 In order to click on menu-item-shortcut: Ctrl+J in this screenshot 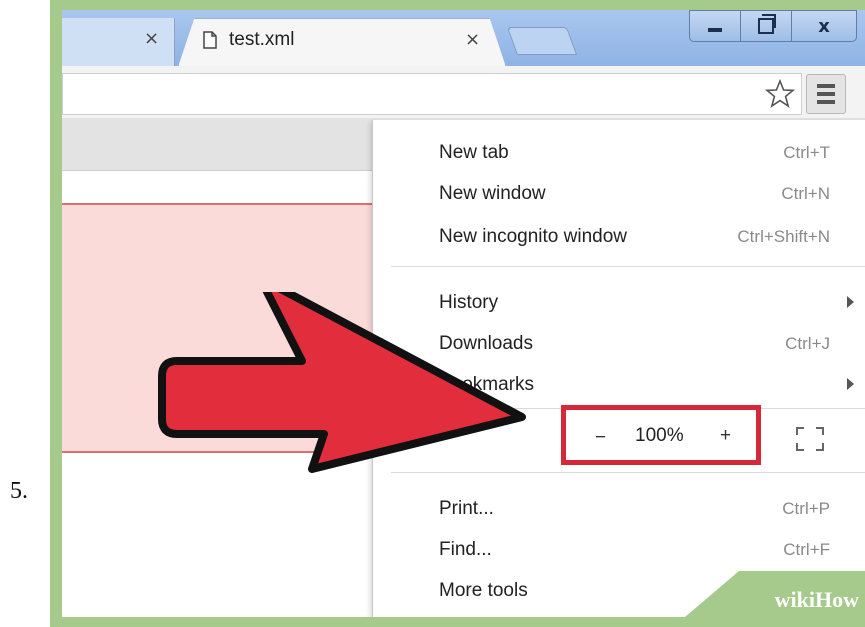, I will do `click(807, 343)`.